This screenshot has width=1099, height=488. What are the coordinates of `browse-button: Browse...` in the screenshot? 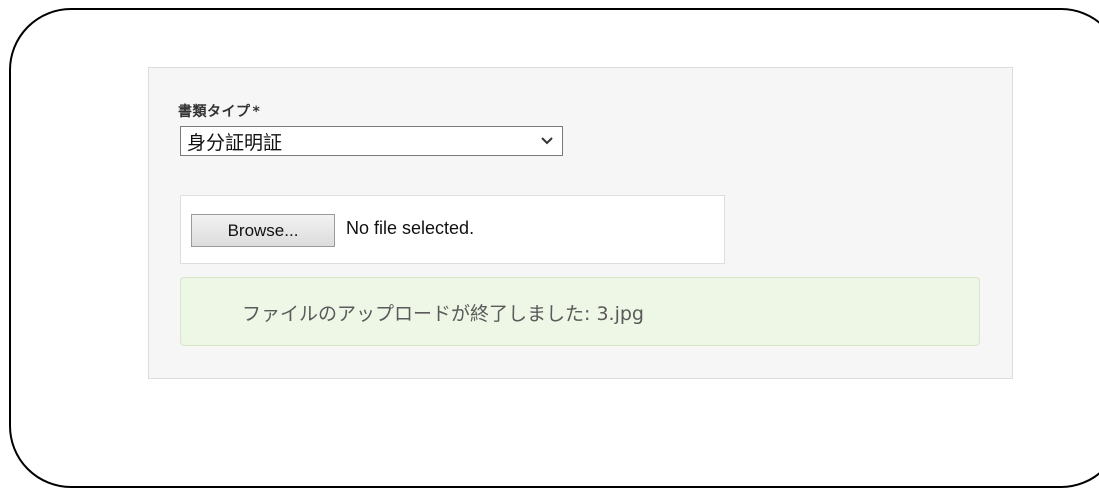 It's located at (263, 230).